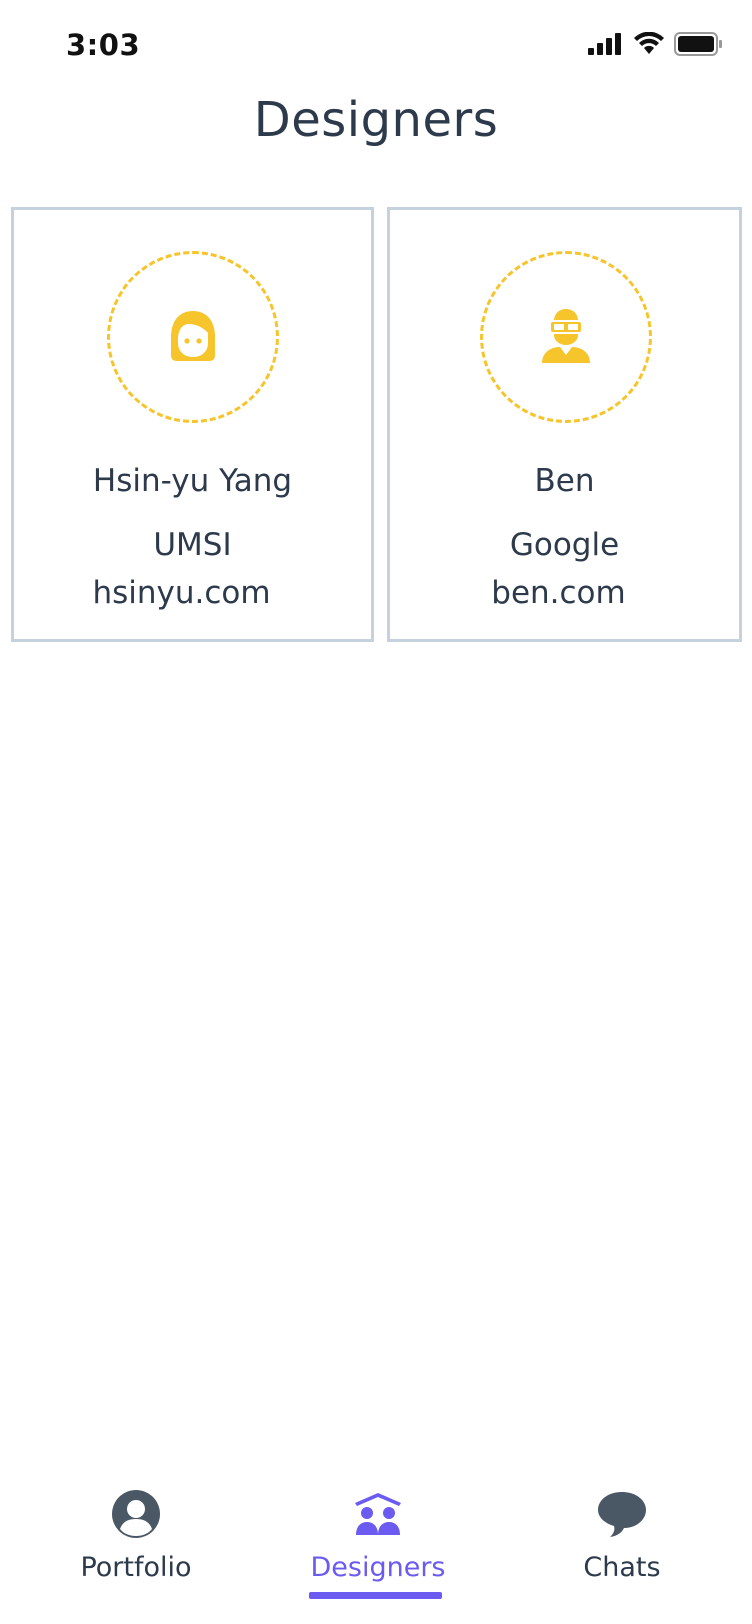 This screenshot has height=1624, width=752. I want to click on tab-label: Chats, so click(622, 1567).